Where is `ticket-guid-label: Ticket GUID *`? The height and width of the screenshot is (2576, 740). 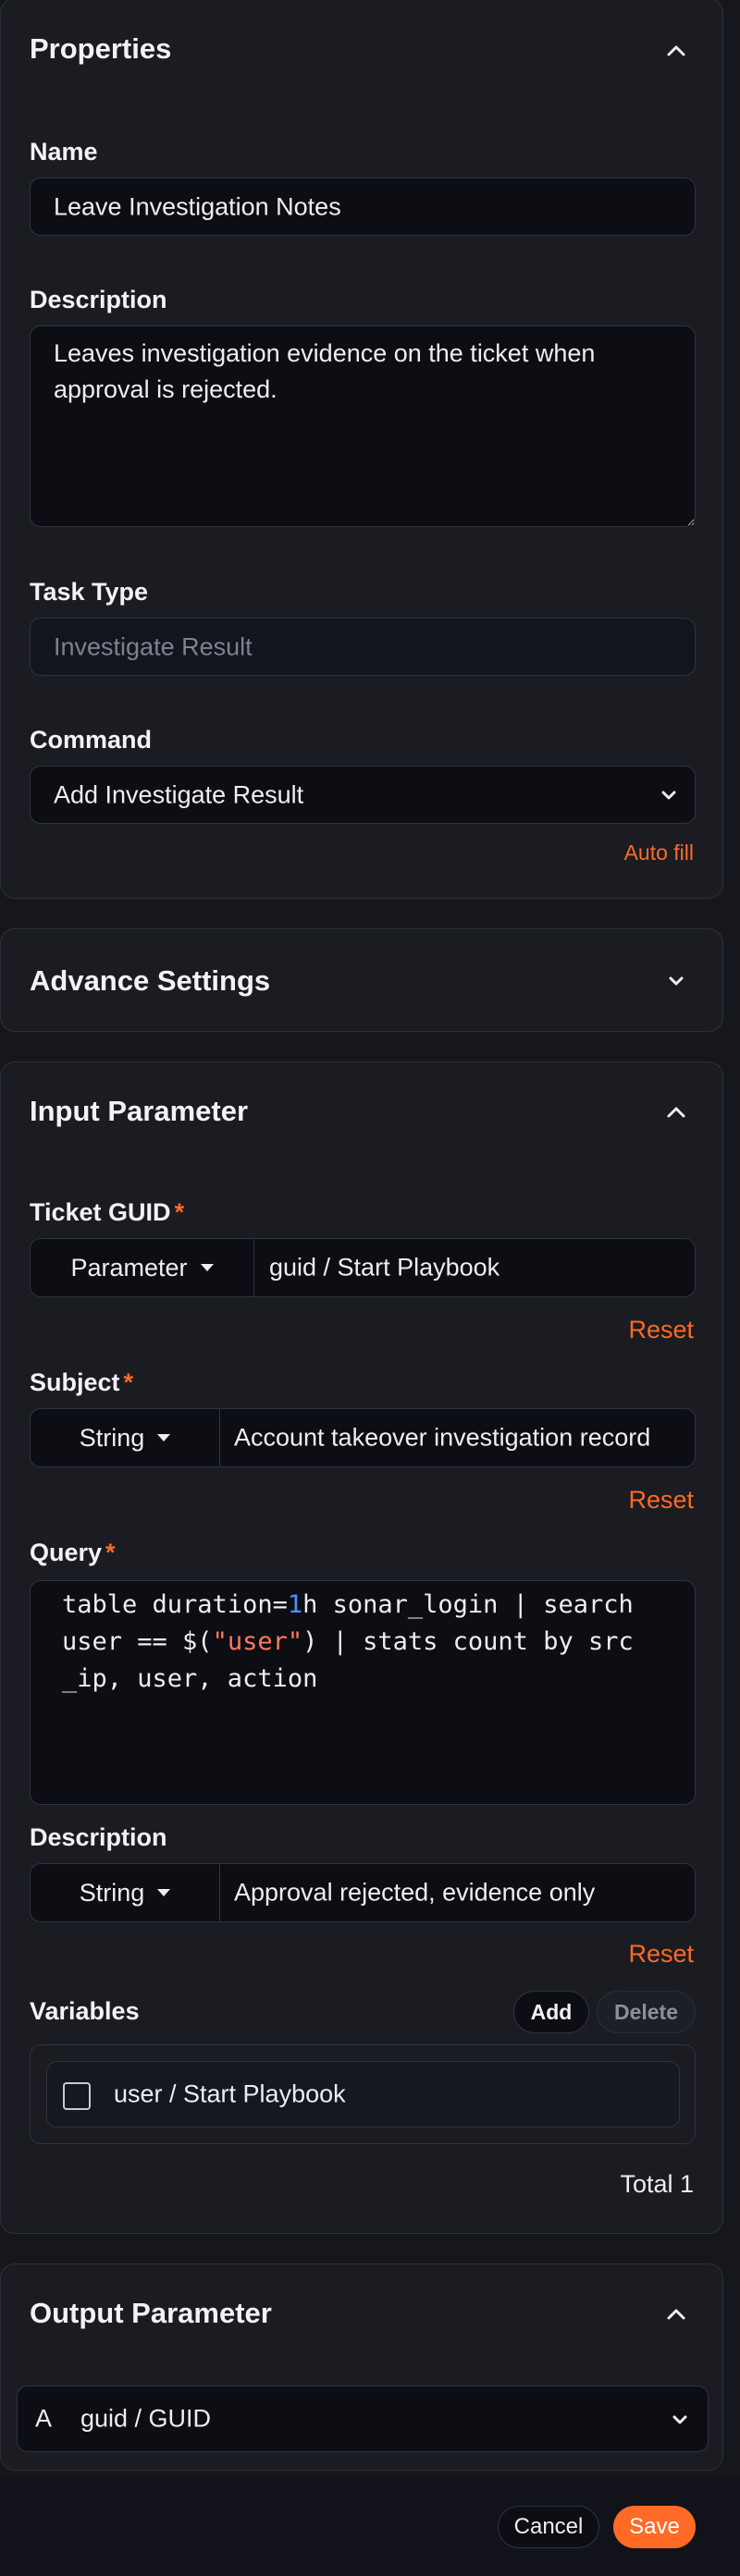 ticket-guid-label: Ticket GUID * is located at coordinates (107, 1212).